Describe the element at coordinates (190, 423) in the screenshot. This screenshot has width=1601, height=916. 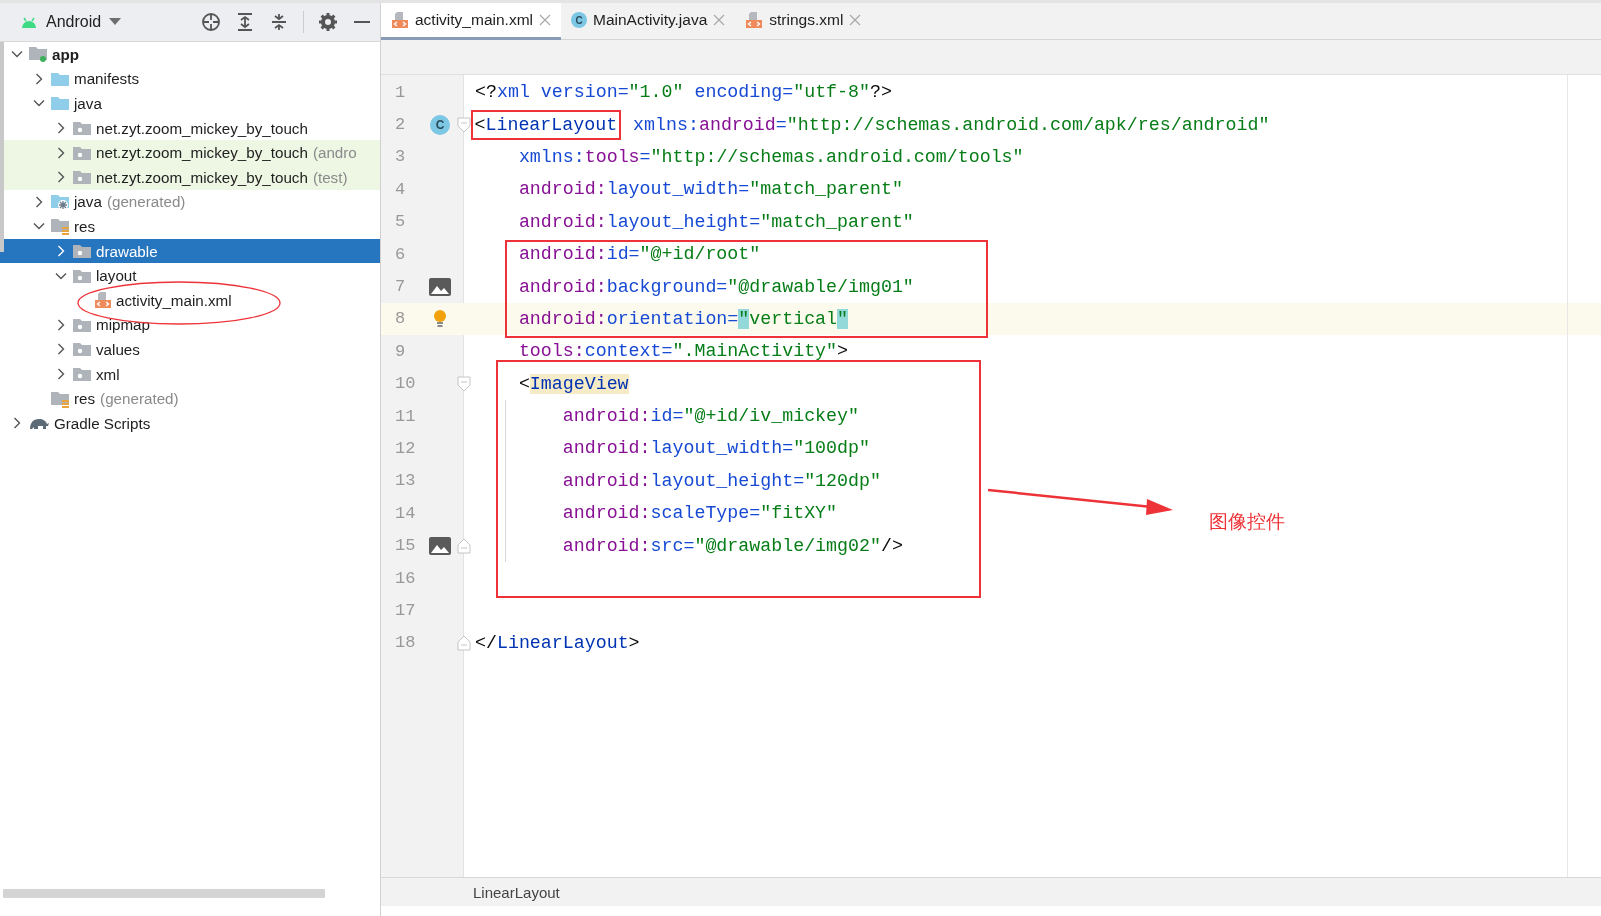
I see `tree-item: Gradle Scripts` at that location.